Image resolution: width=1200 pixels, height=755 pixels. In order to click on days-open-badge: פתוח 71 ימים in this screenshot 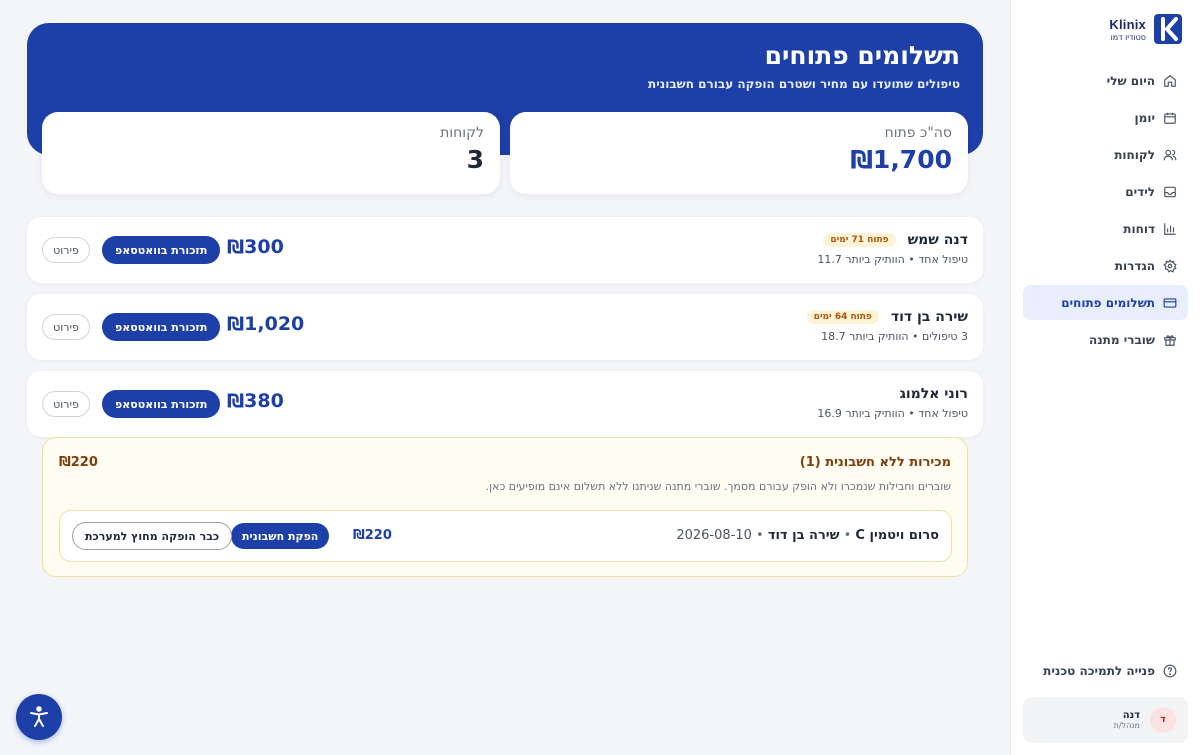, I will do `click(859, 240)`.